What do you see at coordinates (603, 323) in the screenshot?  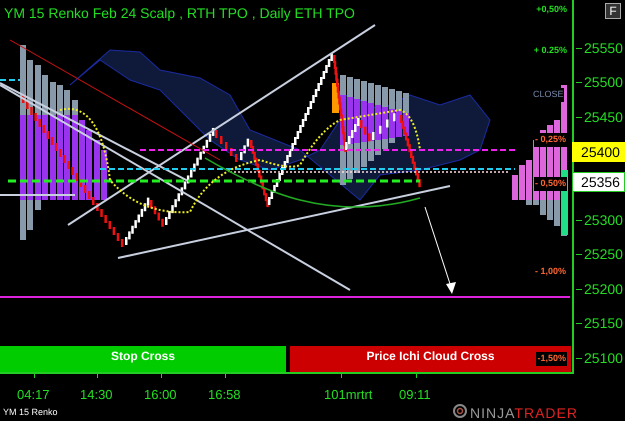 I see `price-label: 25150` at bounding box center [603, 323].